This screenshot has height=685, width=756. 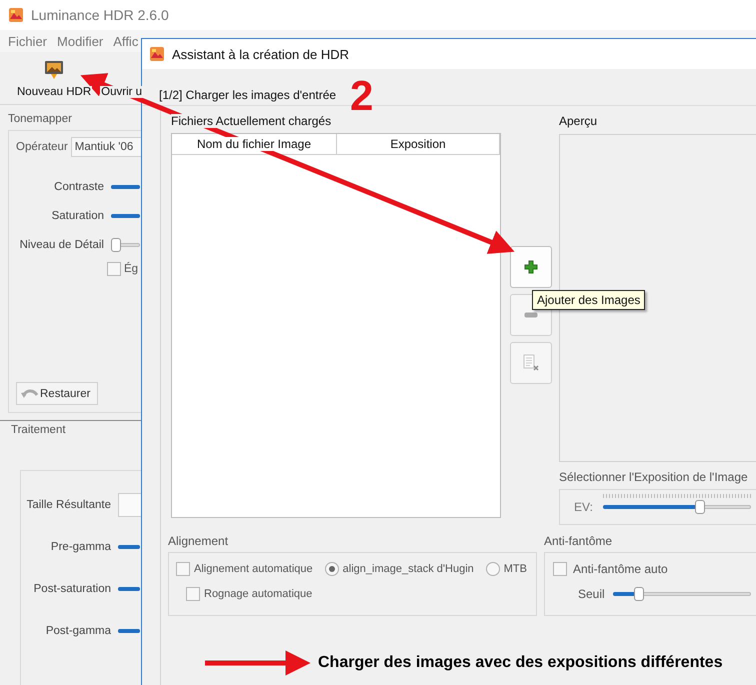 I want to click on slider-label: Post-gamma, so click(x=77, y=631).